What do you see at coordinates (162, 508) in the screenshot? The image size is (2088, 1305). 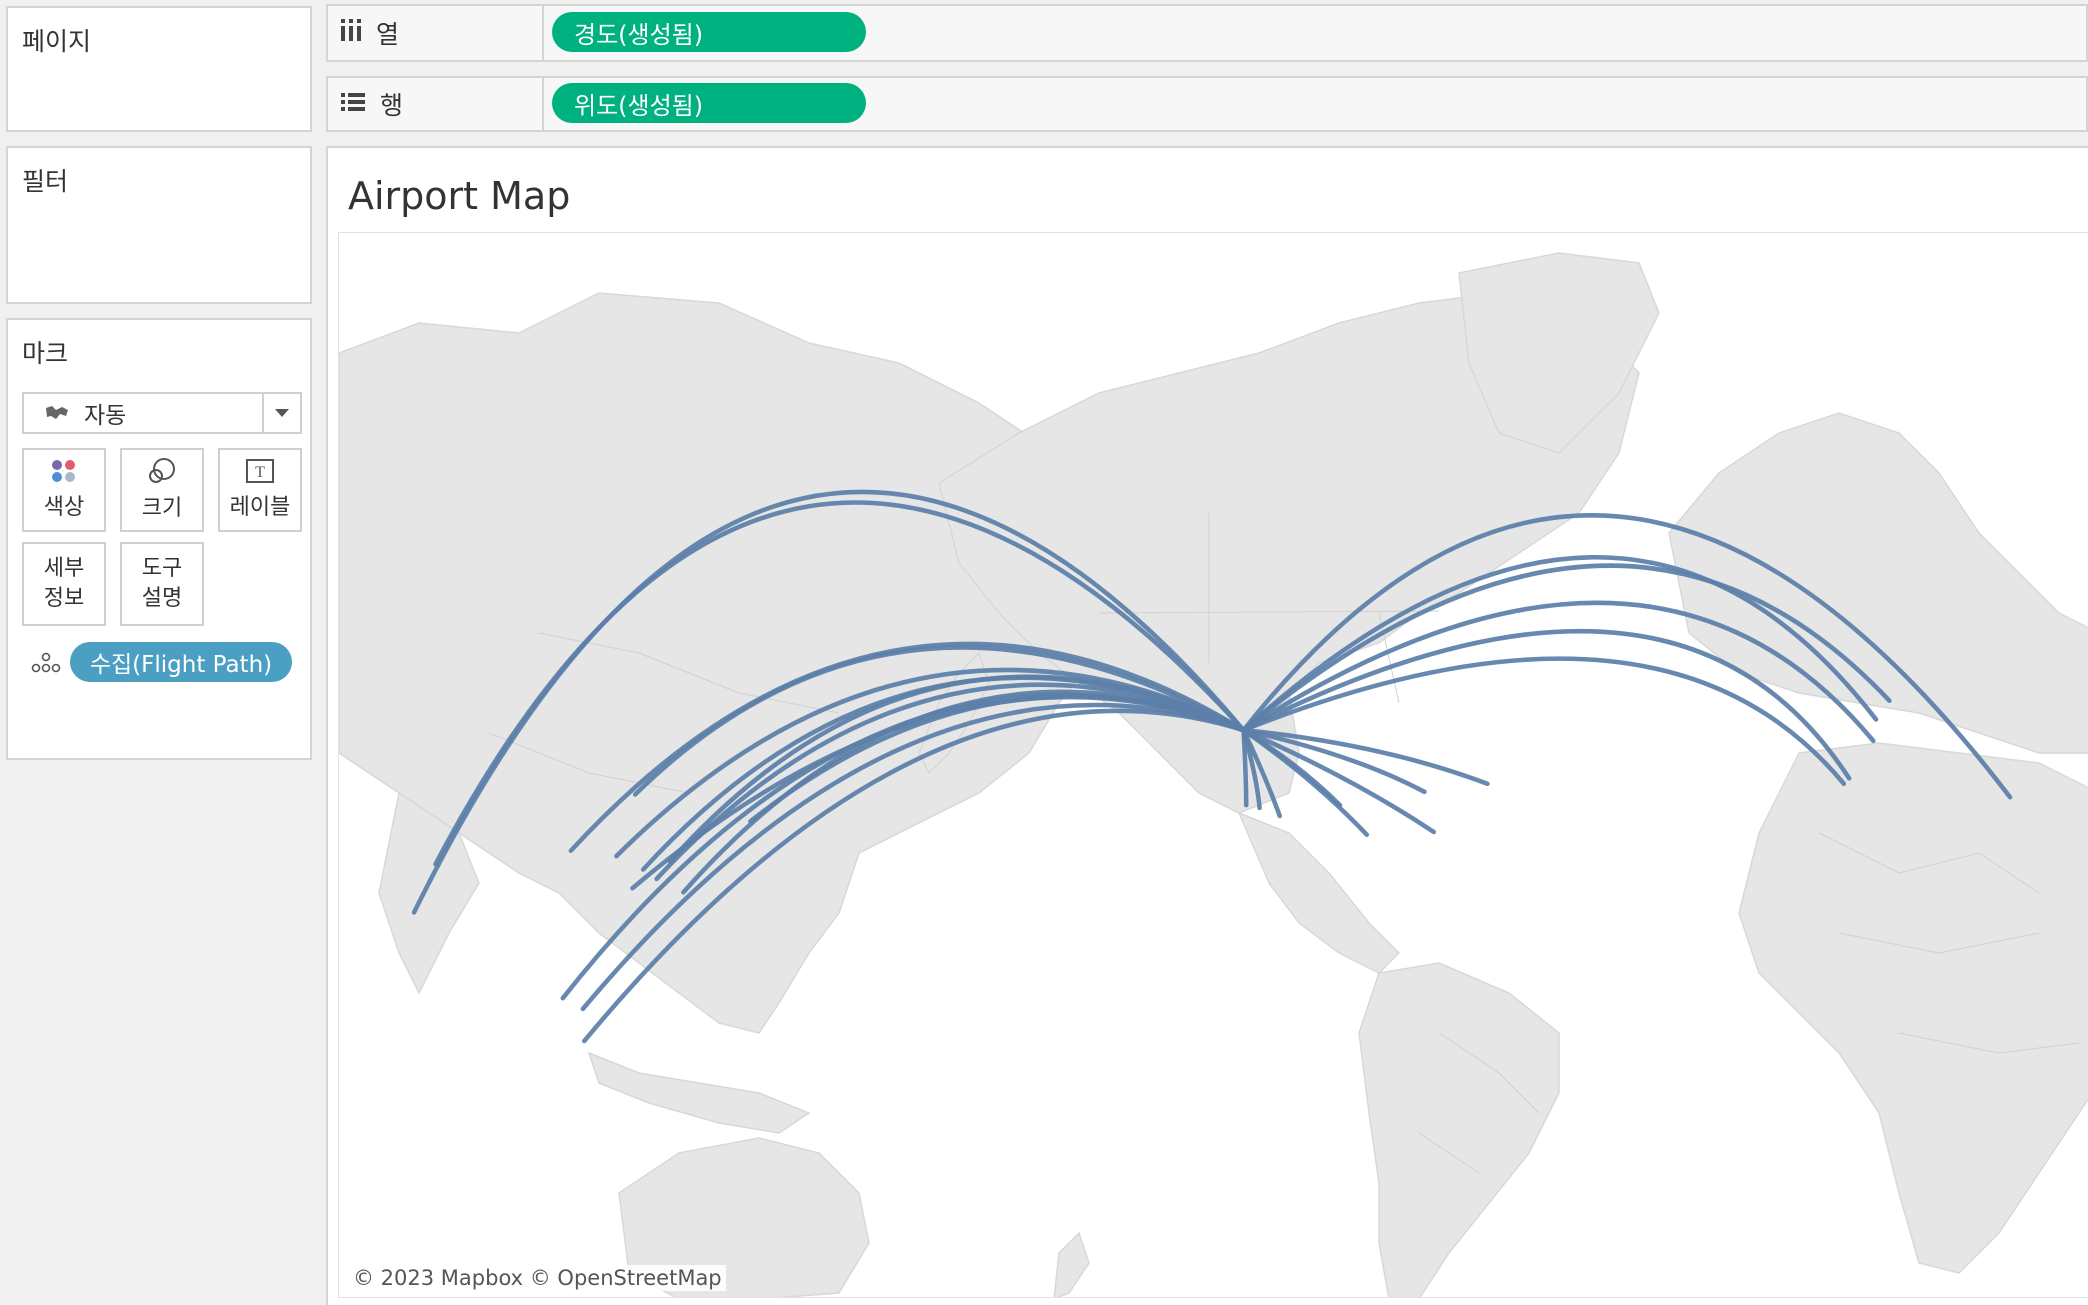 I see `size-button-label: 크기` at bounding box center [162, 508].